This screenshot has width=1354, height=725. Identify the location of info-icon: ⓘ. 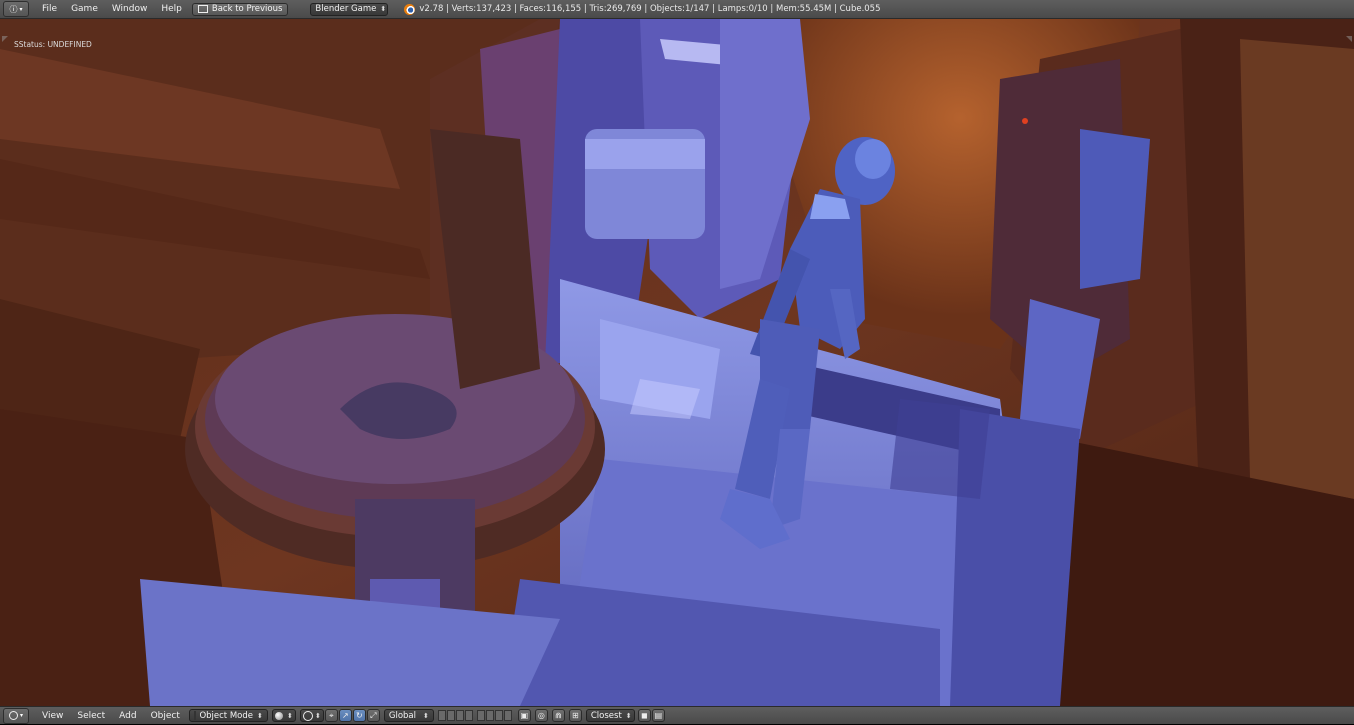
(13, 9).